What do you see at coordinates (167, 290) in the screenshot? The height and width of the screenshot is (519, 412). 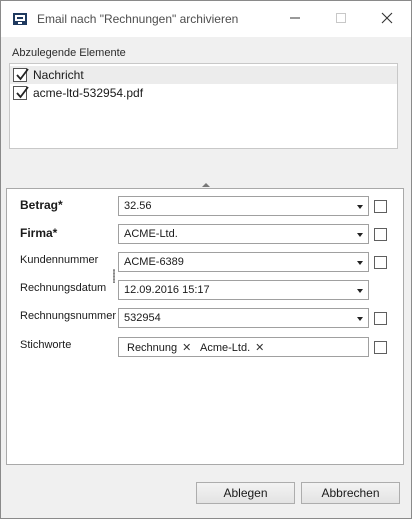 I see `invoice-date-value: 12.09.2016 15:17` at bounding box center [167, 290].